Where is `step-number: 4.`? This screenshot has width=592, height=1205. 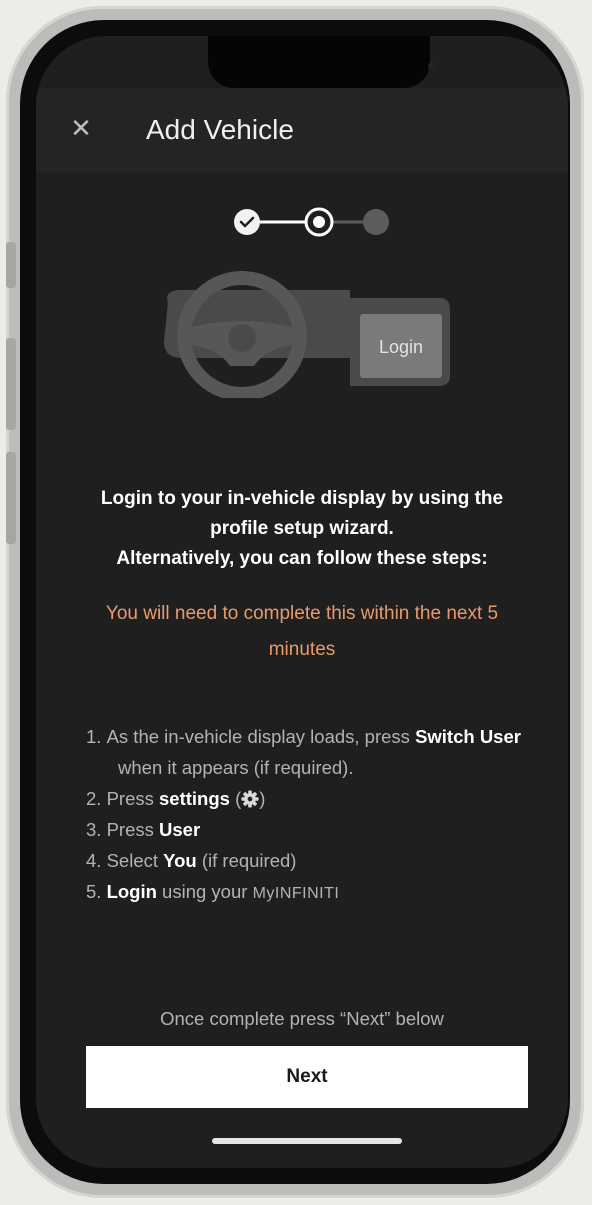 step-number: 4. is located at coordinates (94, 860).